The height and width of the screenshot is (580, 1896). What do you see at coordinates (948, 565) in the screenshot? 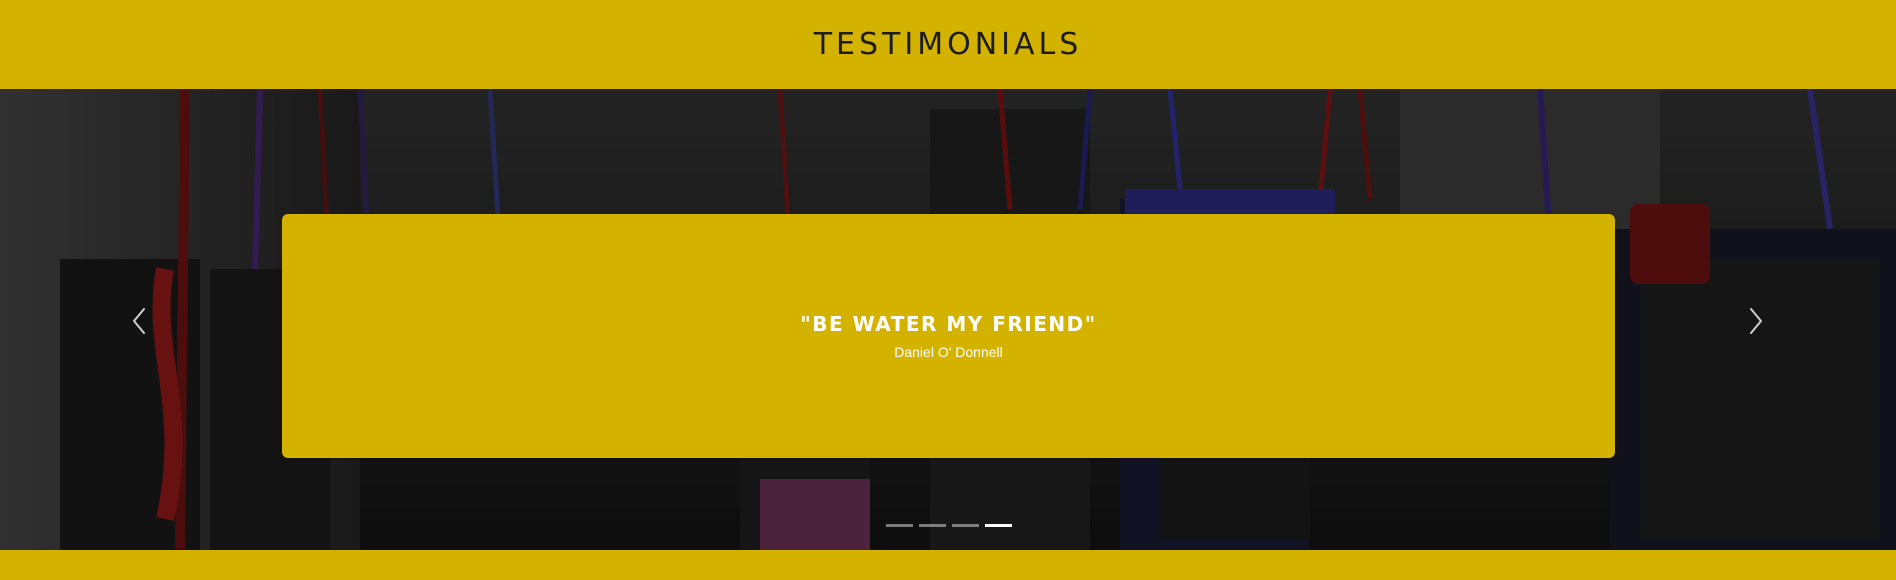
I see `footer-band` at bounding box center [948, 565].